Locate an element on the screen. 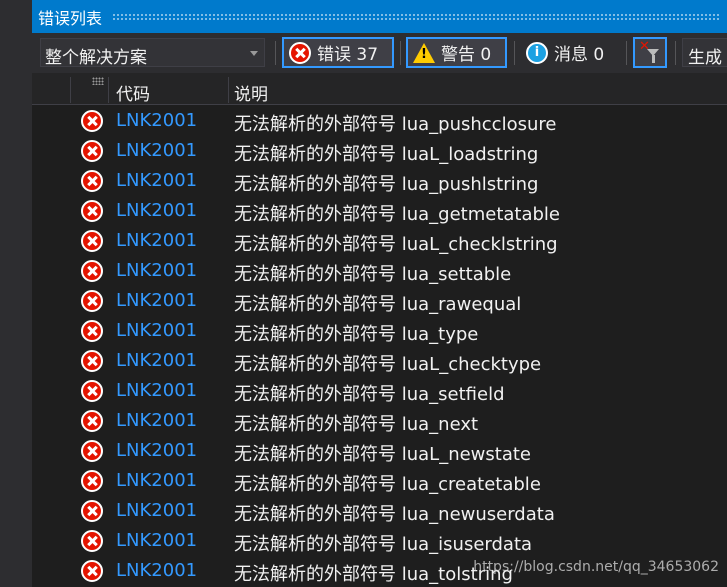  error-row: LNK2001 无法解析的外部符号 lua_pushlstring is located at coordinates (379, 181).